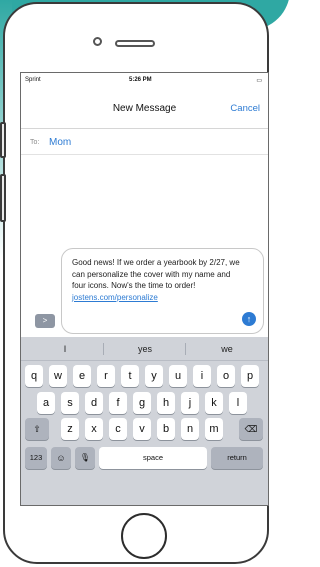 This screenshot has width=320, height=567. Describe the element at coordinates (142, 403) in the screenshot. I see `key-g: g` at that location.